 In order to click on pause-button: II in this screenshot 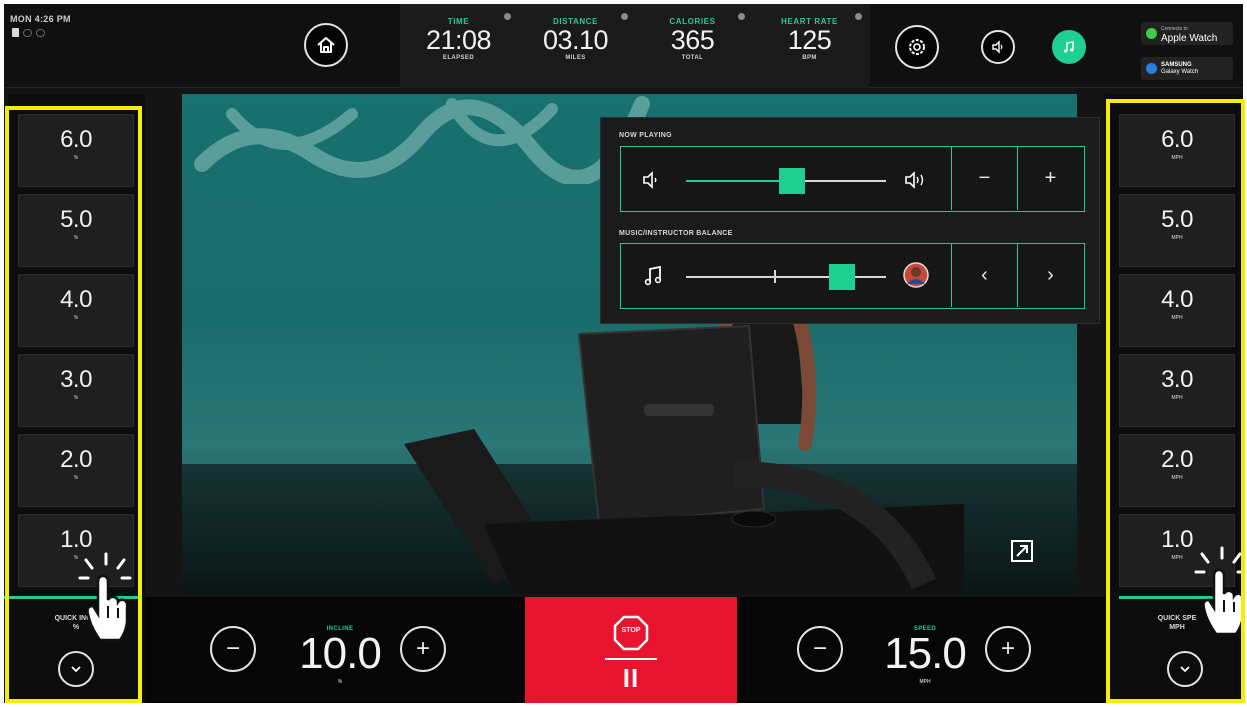, I will do `click(631, 678)`.